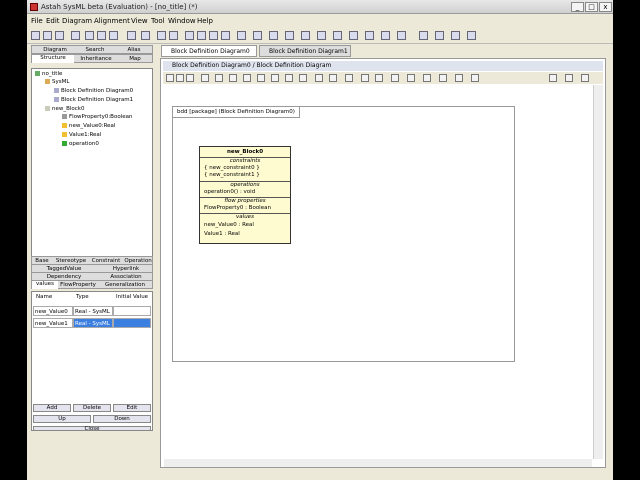 This screenshot has height=480, width=640. Describe the element at coordinates (190, 78) in the screenshot. I see `block-tool-icon` at that location.